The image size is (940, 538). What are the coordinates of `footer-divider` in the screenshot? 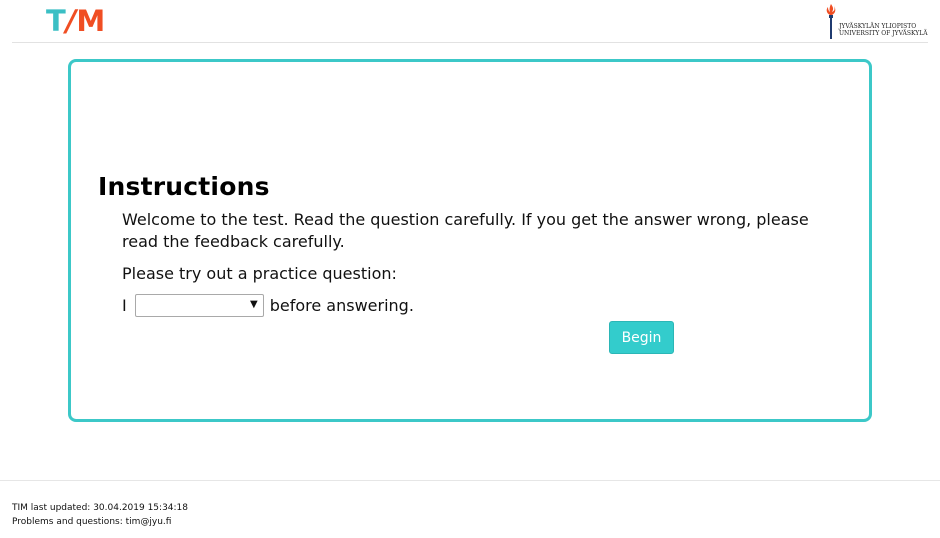 It's located at (470, 480).